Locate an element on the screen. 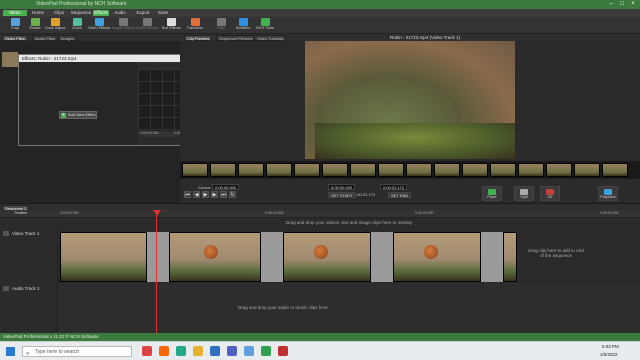 This screenshot has width=640, height=360. videopad-icon is located at coordinates (283, 351).